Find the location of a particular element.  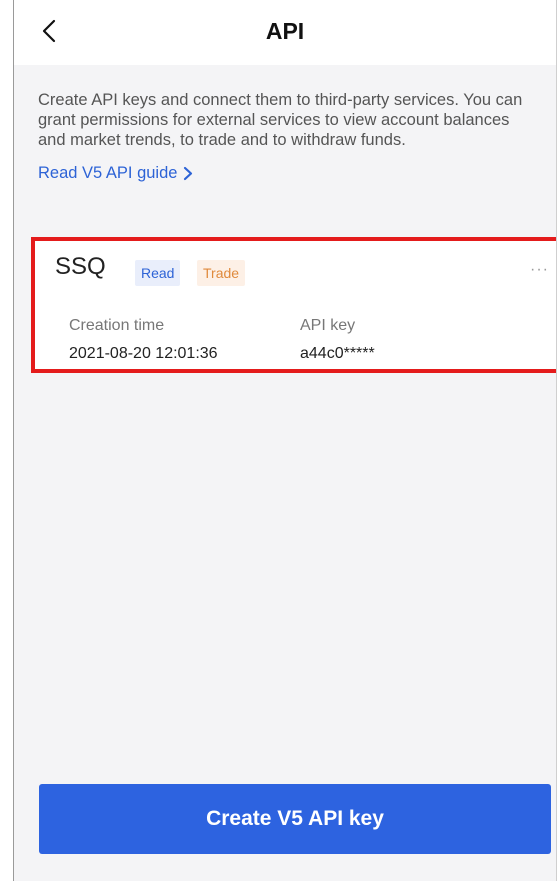

read-api-guide-link: Read V5 API guide is located at coordinates (115, 173).